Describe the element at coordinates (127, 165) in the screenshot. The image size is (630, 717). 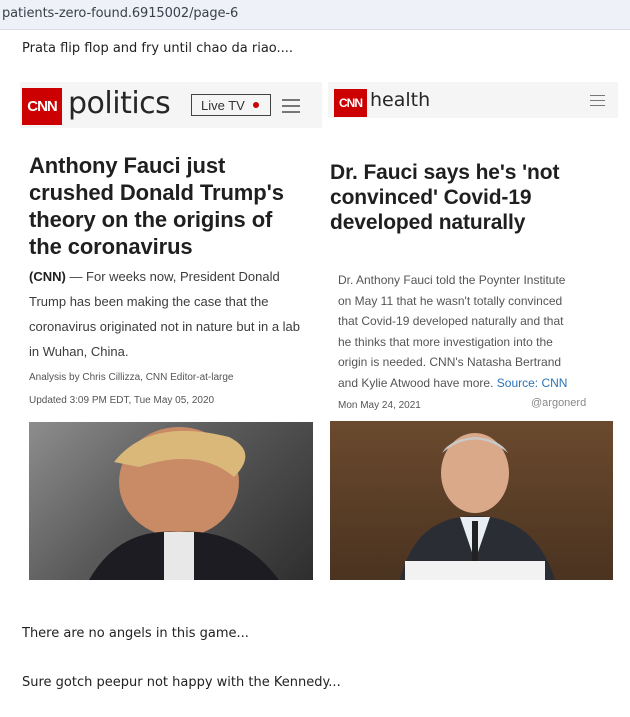
I see `headline-line: Anthony Fauci just` at that location.